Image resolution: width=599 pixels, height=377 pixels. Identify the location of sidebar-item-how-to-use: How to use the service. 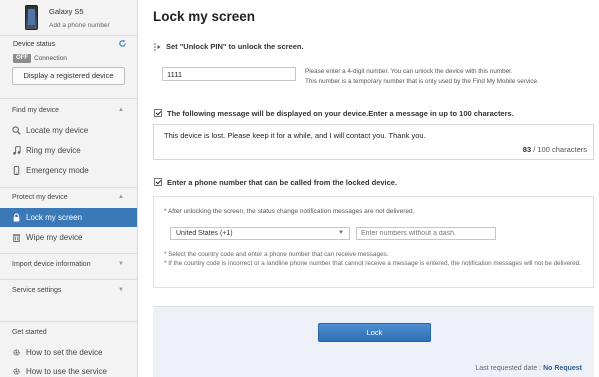
(68, 369).